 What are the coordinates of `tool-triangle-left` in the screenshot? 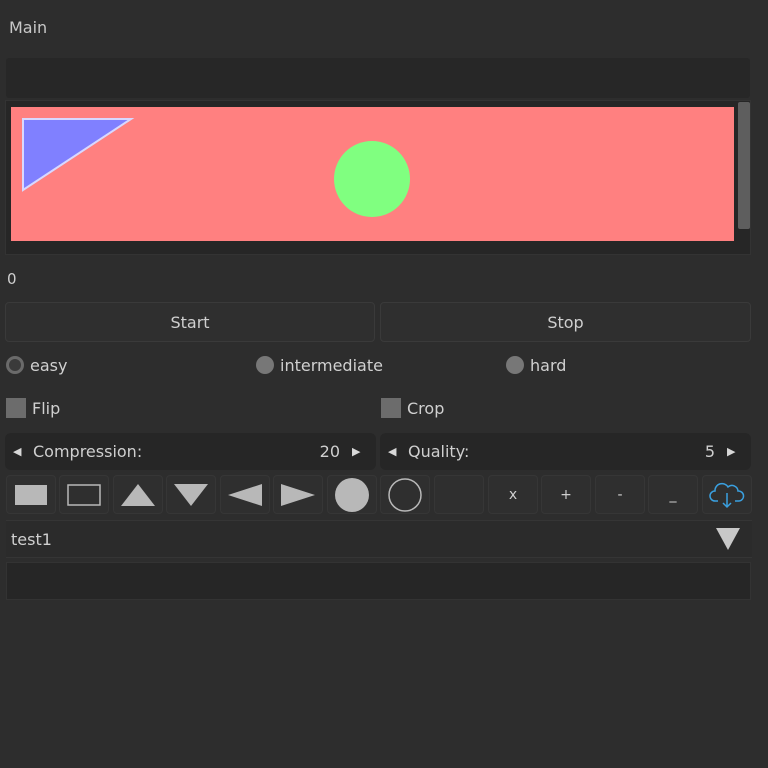 It's located at (245, 494).